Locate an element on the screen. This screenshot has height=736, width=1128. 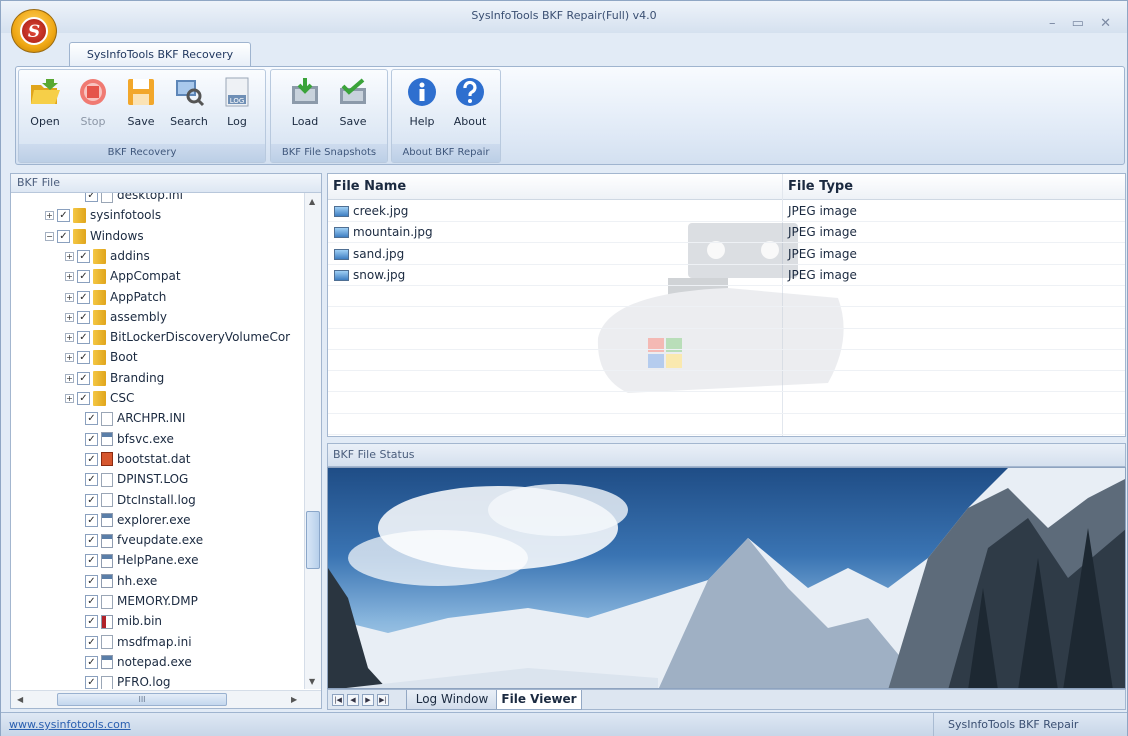
tree-item: ✓ bfsvc.exe is located at coordinates (129, 439).